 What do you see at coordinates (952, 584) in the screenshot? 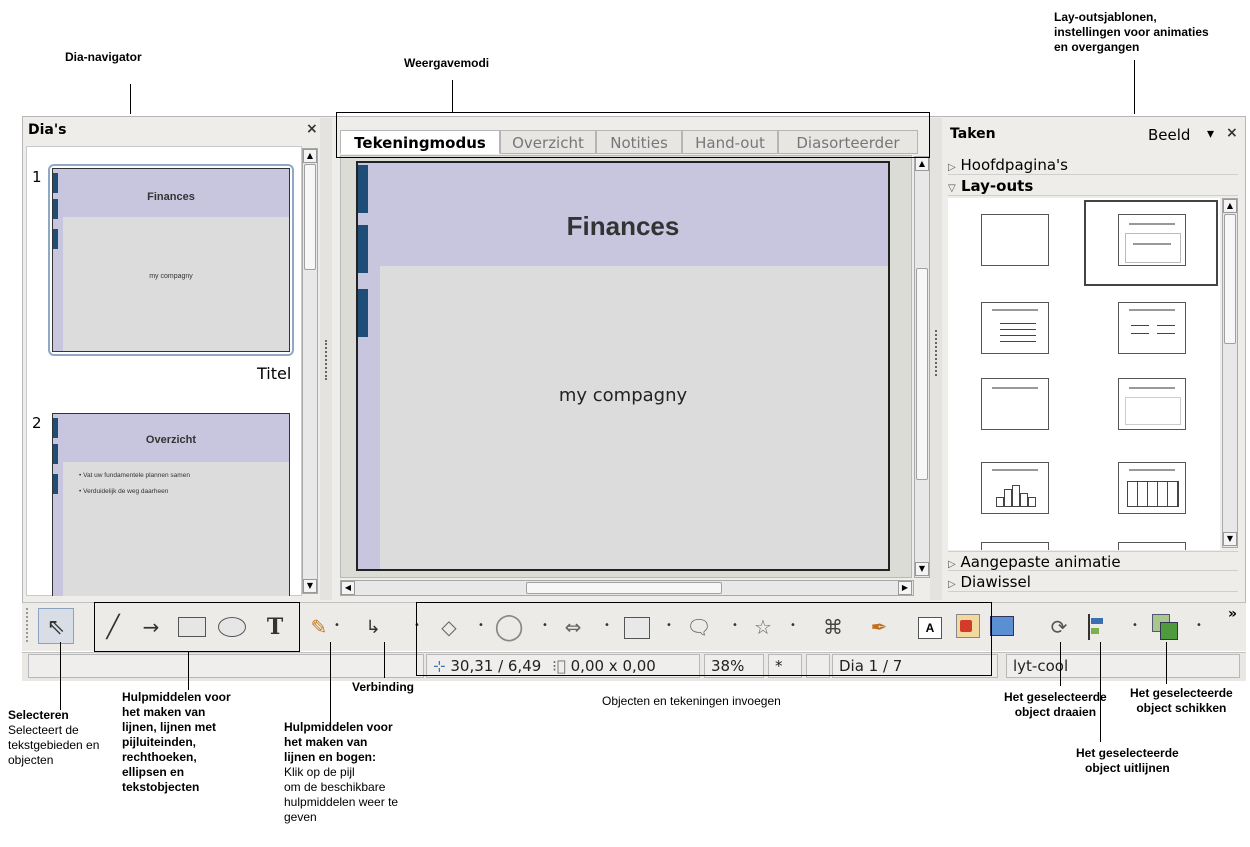
I see `expand-icon: ▷` at bounding box center [952, 584].